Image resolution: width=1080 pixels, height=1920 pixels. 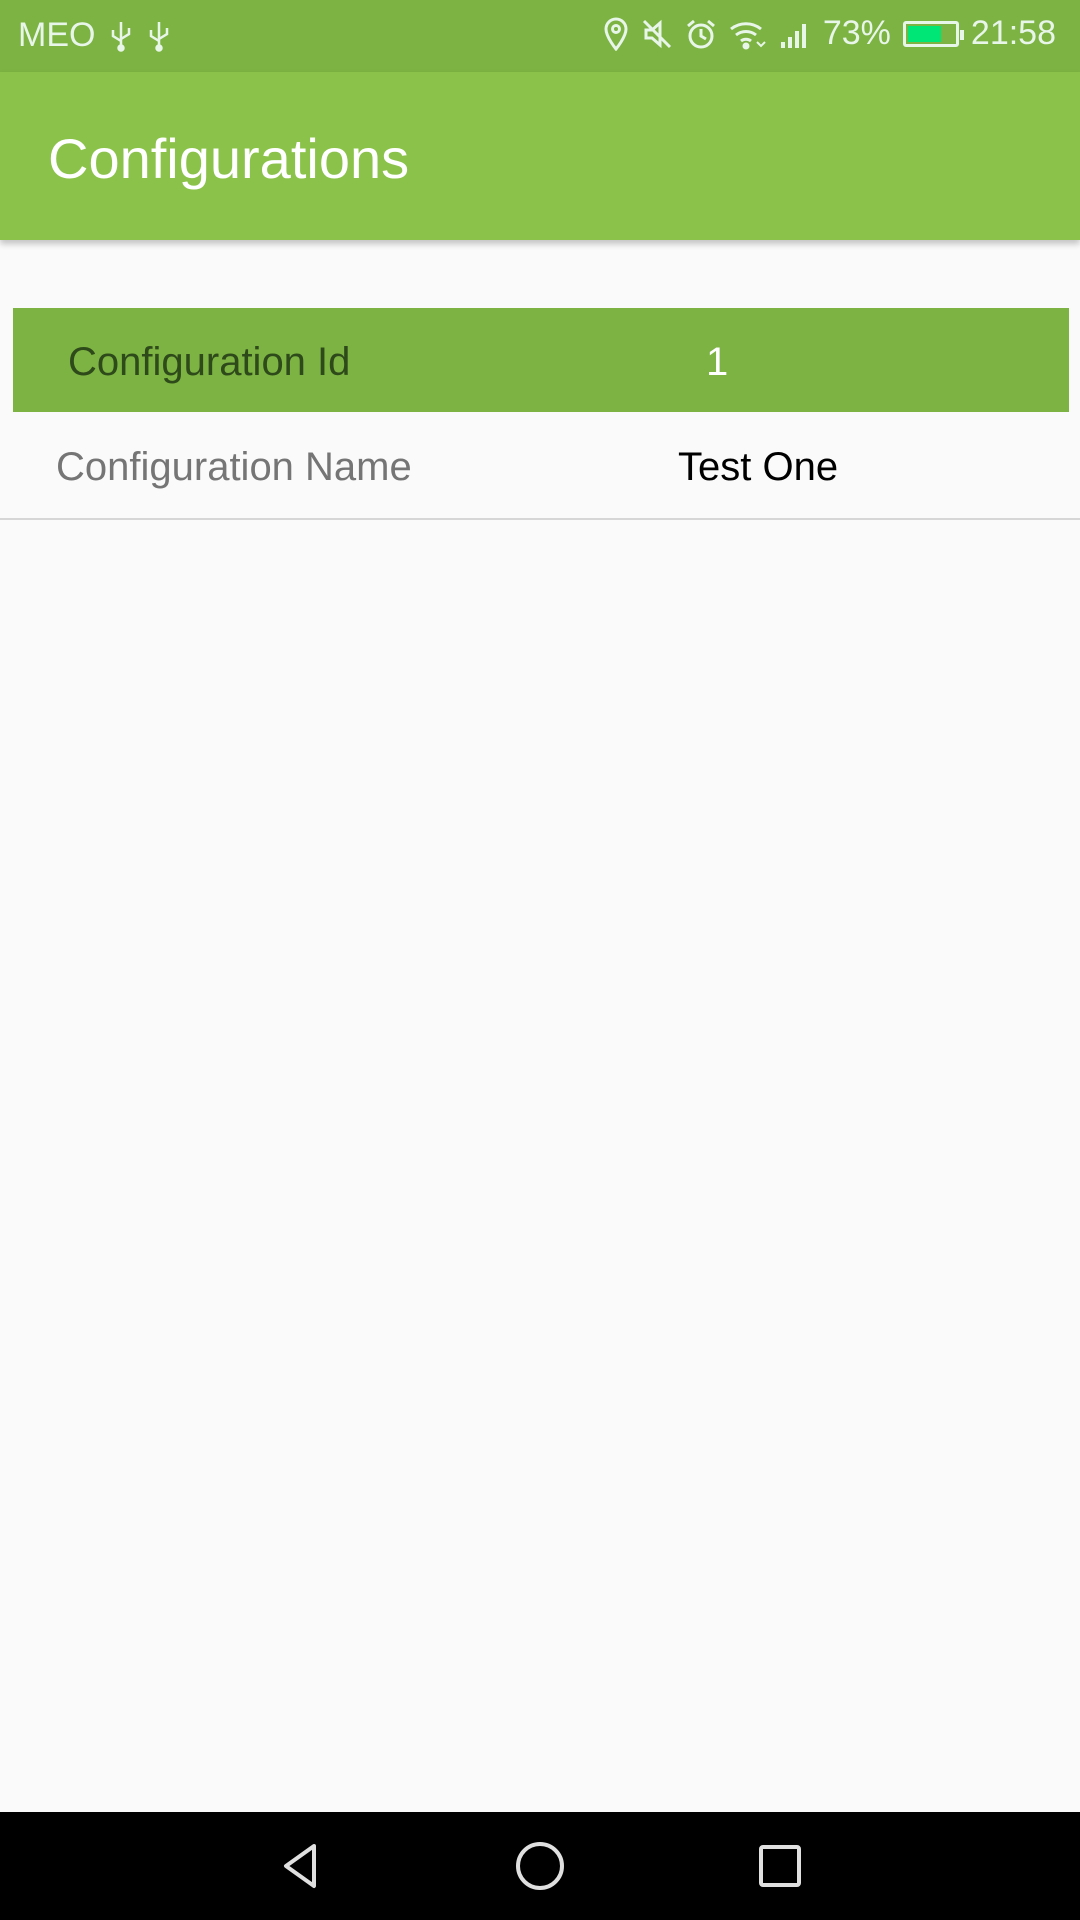 I want to click on battery-fill, so click(x=924, y=33).